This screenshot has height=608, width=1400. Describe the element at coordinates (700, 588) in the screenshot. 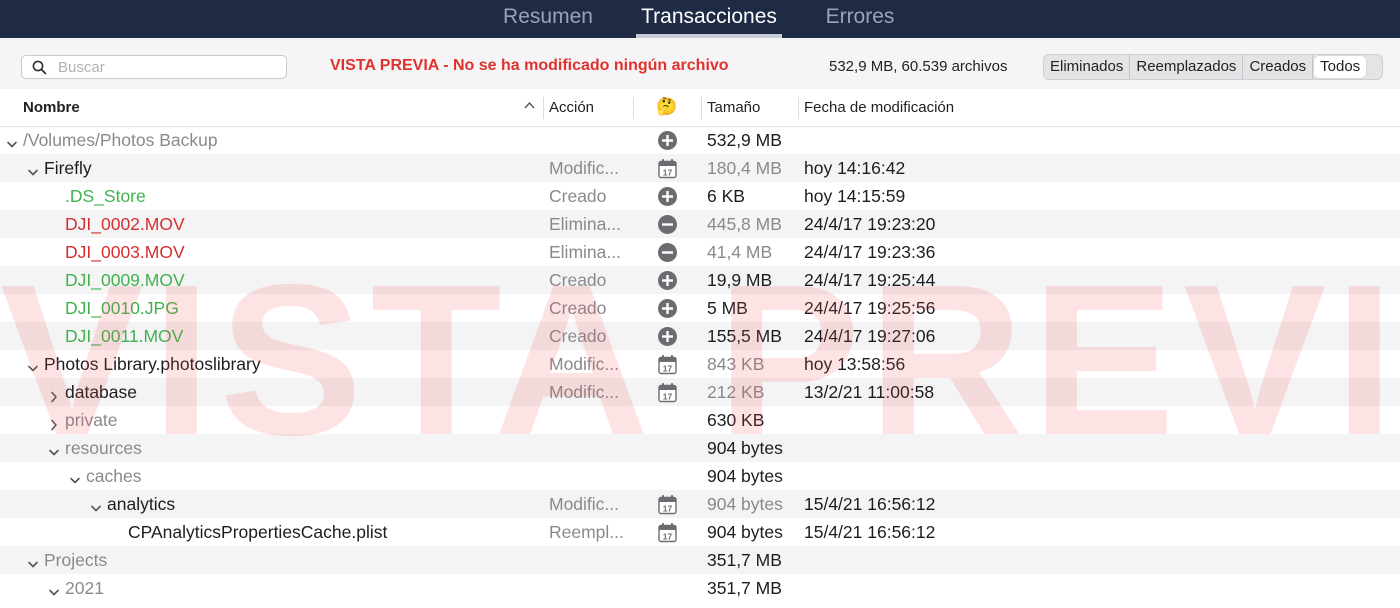

I see `tree-row: 2021 351,7 MB` at that location.